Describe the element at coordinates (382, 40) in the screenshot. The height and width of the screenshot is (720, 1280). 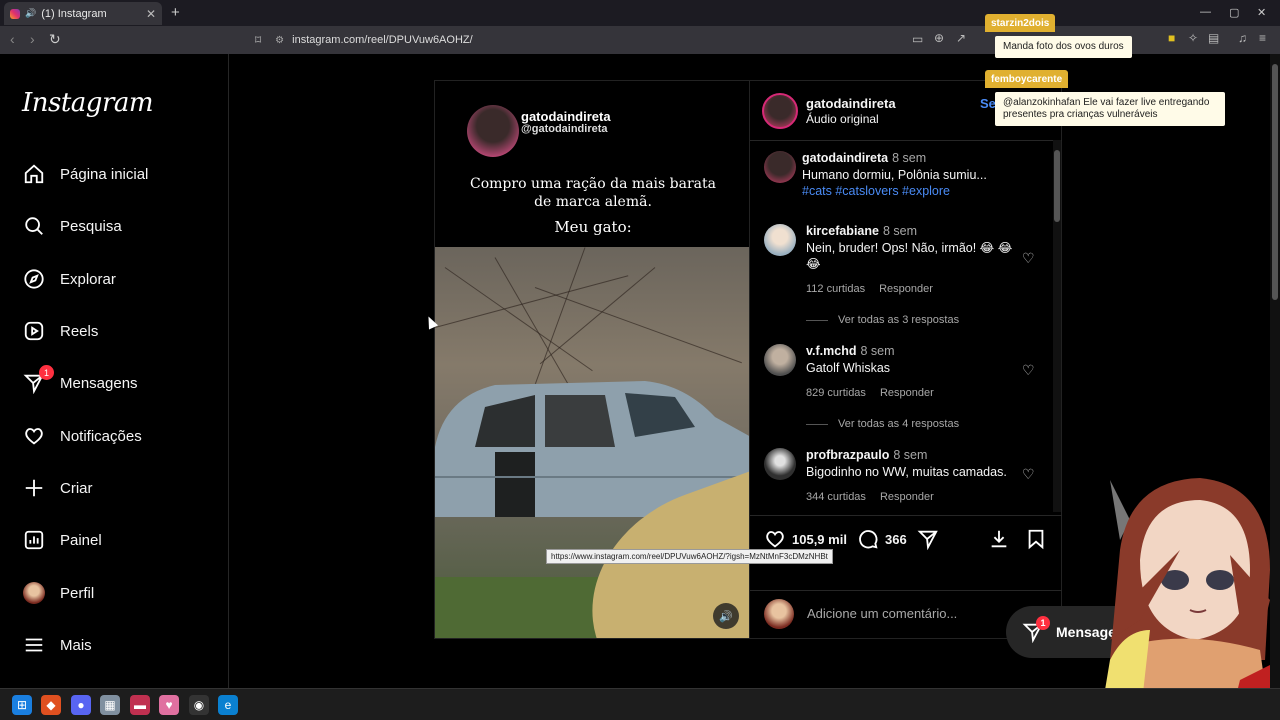
I see `url-text: instagram.com/reel/DPUVuw6AOHZ/` at that location.